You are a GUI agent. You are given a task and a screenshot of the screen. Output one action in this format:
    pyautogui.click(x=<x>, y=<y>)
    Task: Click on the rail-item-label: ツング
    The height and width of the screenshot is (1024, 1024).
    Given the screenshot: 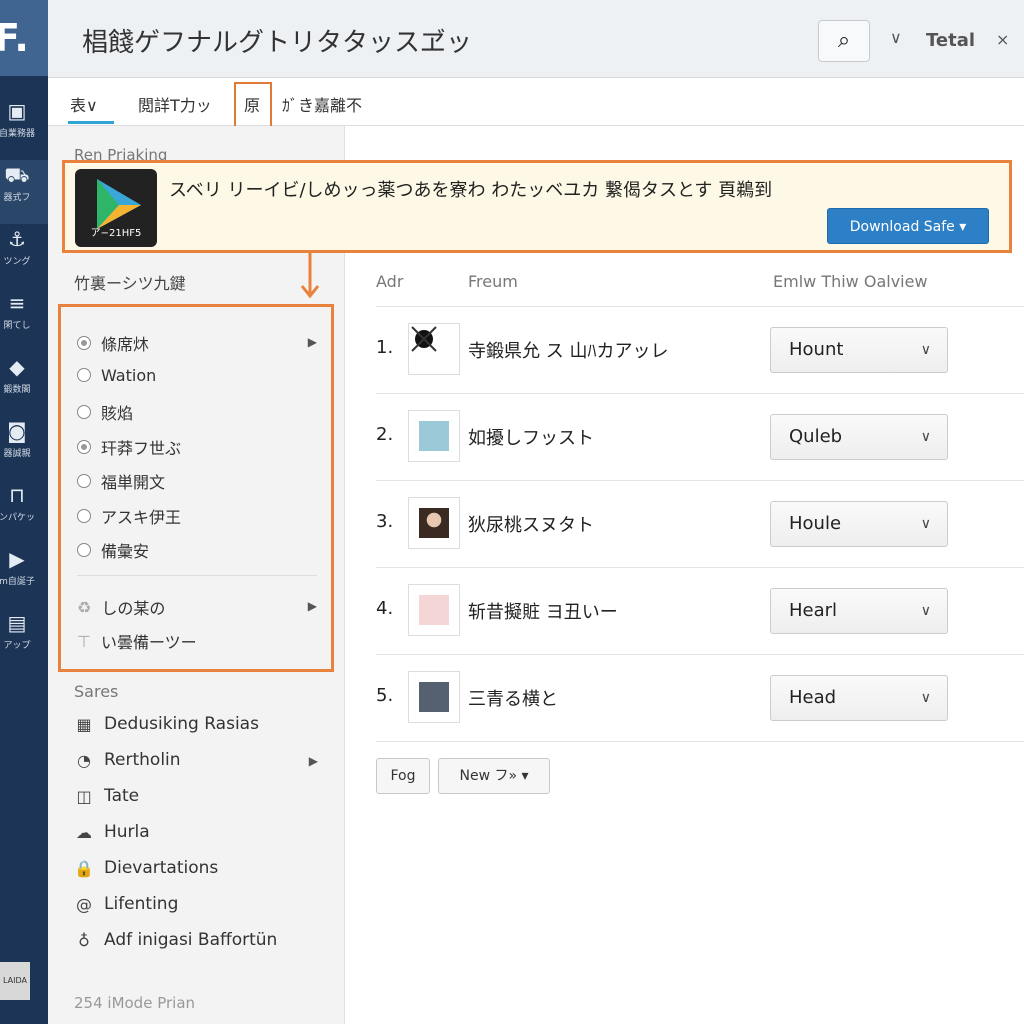 What is the action you would take?
    pyautogui.click(x=17, y=262)
    